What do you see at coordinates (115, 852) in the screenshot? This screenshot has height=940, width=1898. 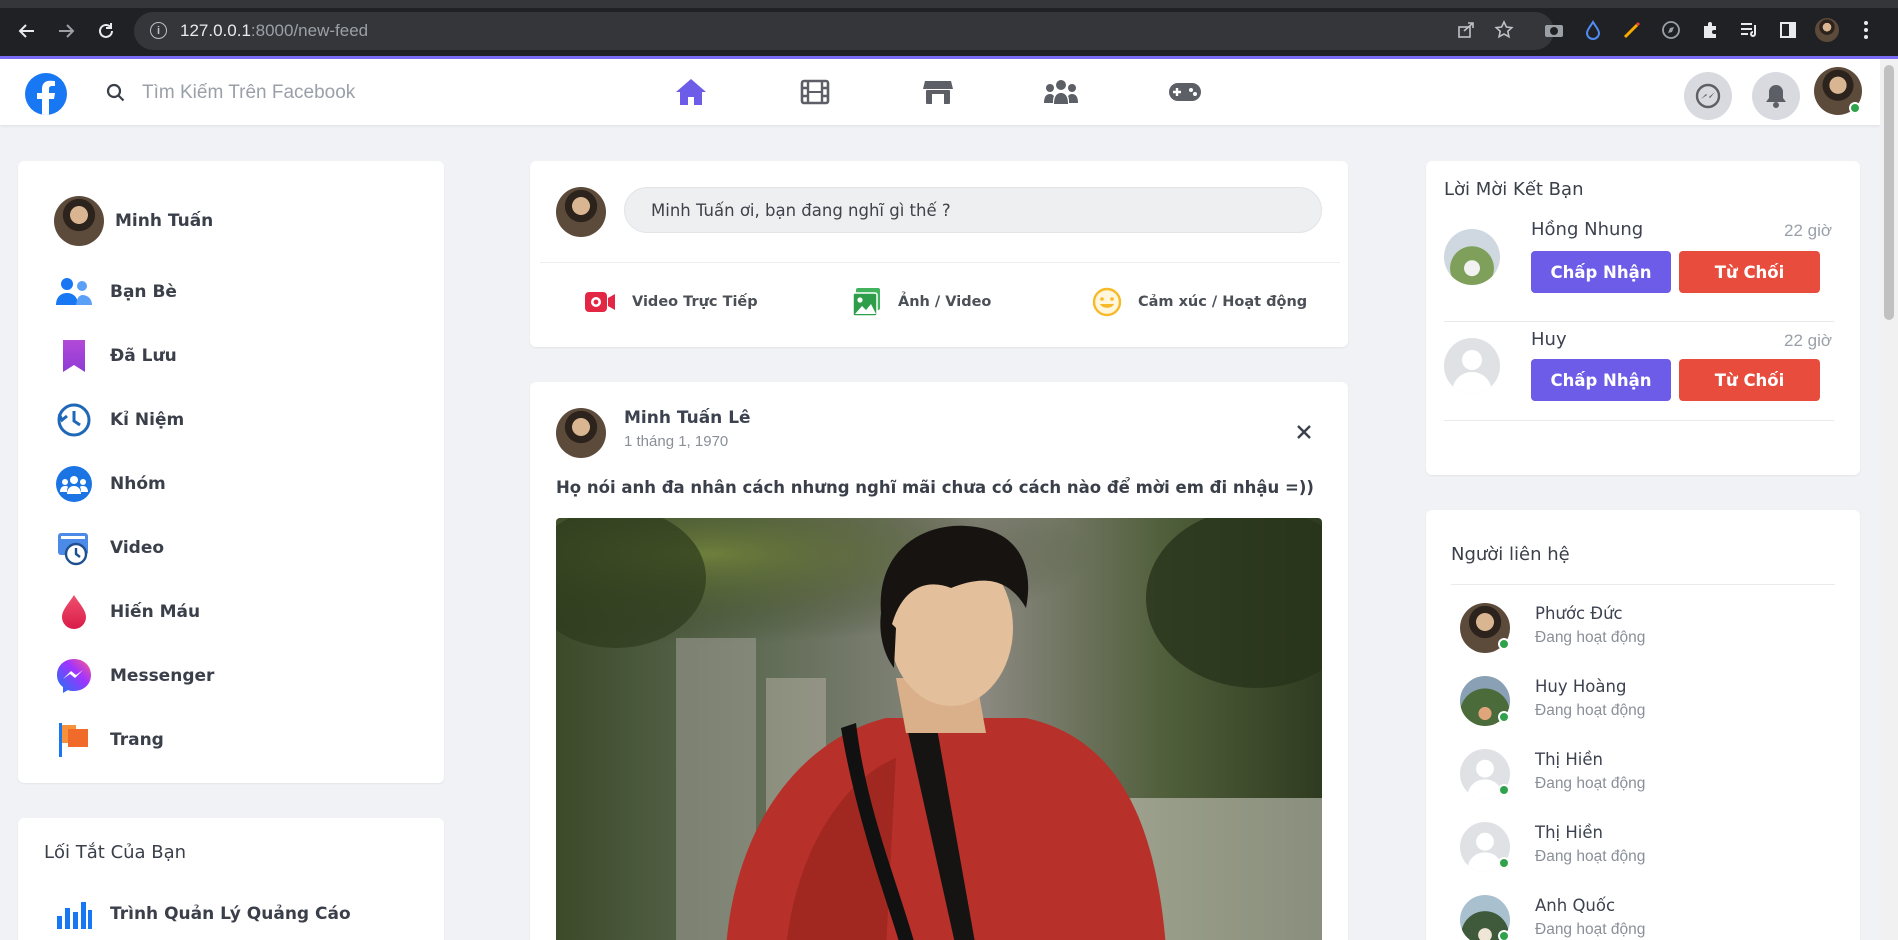 I see `shortcuts-title: Lối Tắt Của Bạn` at bounding box center [115, 852].